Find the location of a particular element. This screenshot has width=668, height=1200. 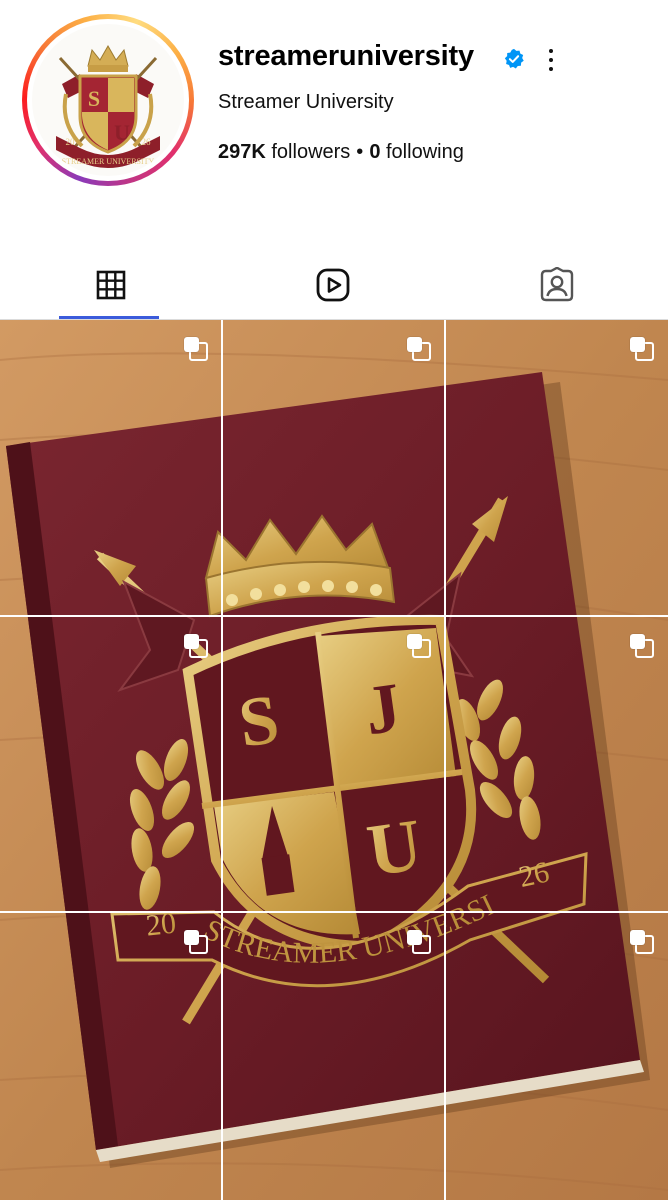

active-tab-indicator is located at coordinates (109, 317).